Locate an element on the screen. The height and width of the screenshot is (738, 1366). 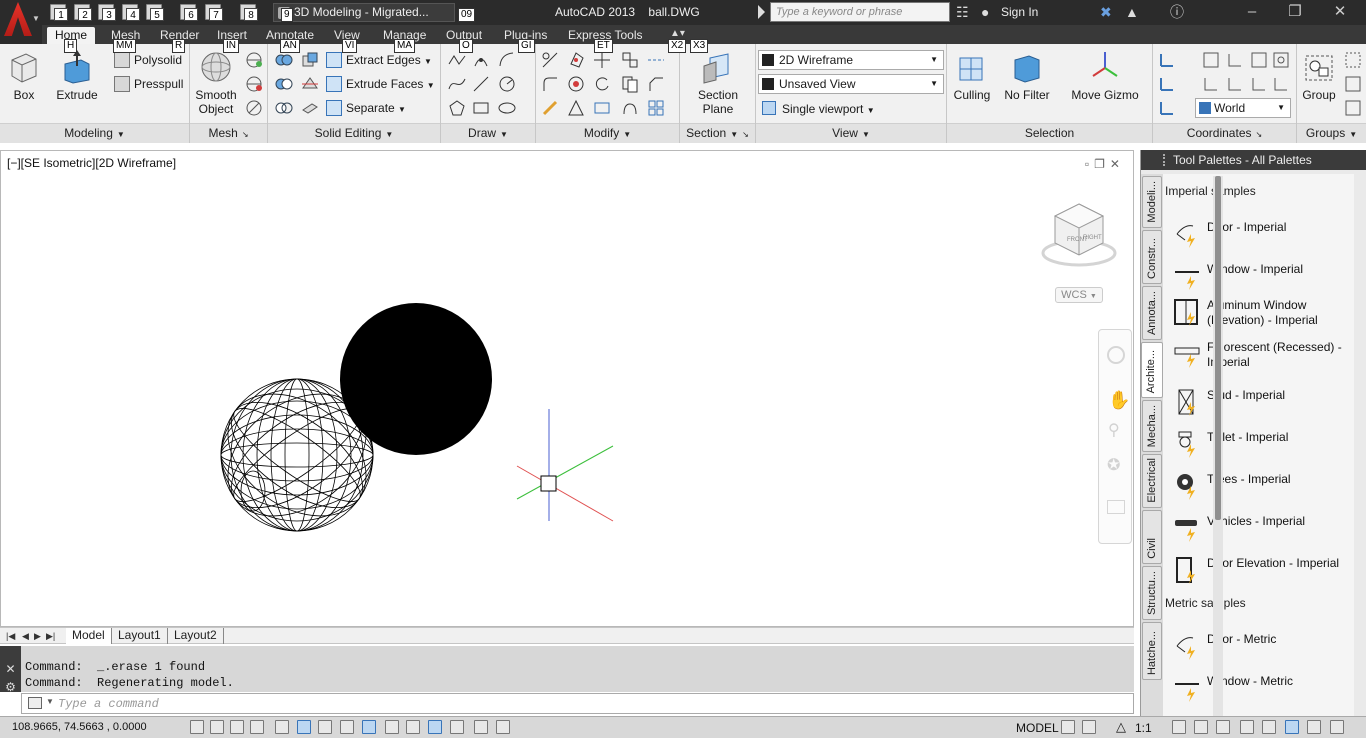
smooth-object-button: Smooth Object is located at coordinates (216, 82).